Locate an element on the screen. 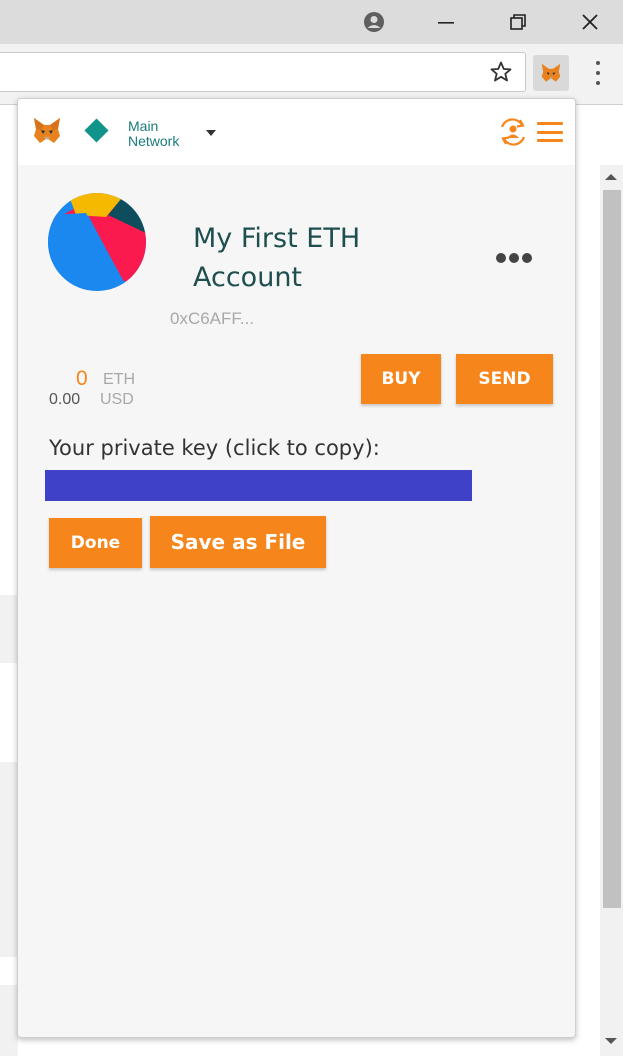 This screenshot has width=623, height=1056. usd-balance-value: 0.00 is located at coordinates (65, 399).